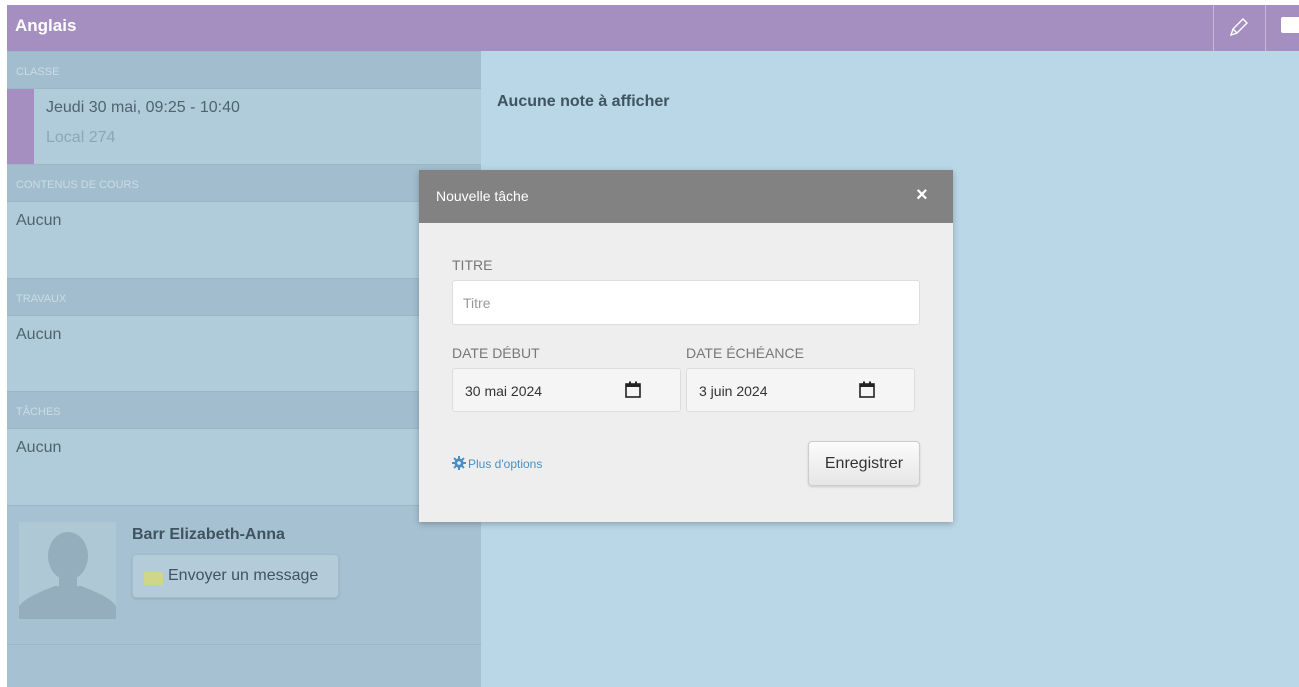 Image resolution: width=1299 pixels, height=687 pixels. What do you see at coordinates (733, 391) in the screenshot?
I see `due-date-value: 3 juin 2024` at bounding box center [733, 391].